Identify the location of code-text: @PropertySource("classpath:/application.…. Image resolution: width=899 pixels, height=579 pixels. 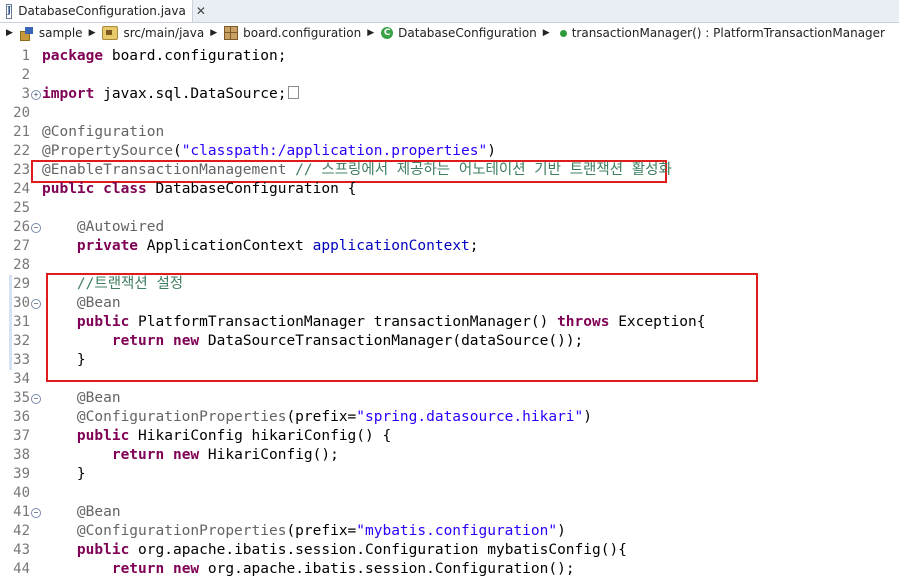
(269, 151).